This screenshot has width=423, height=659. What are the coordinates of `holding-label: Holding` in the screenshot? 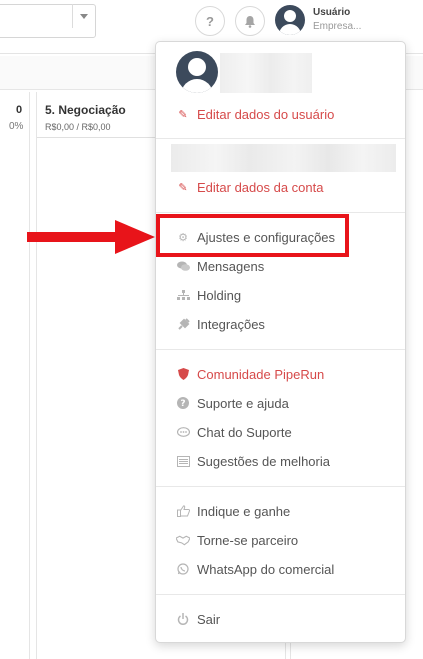 It's located at (219, 295).